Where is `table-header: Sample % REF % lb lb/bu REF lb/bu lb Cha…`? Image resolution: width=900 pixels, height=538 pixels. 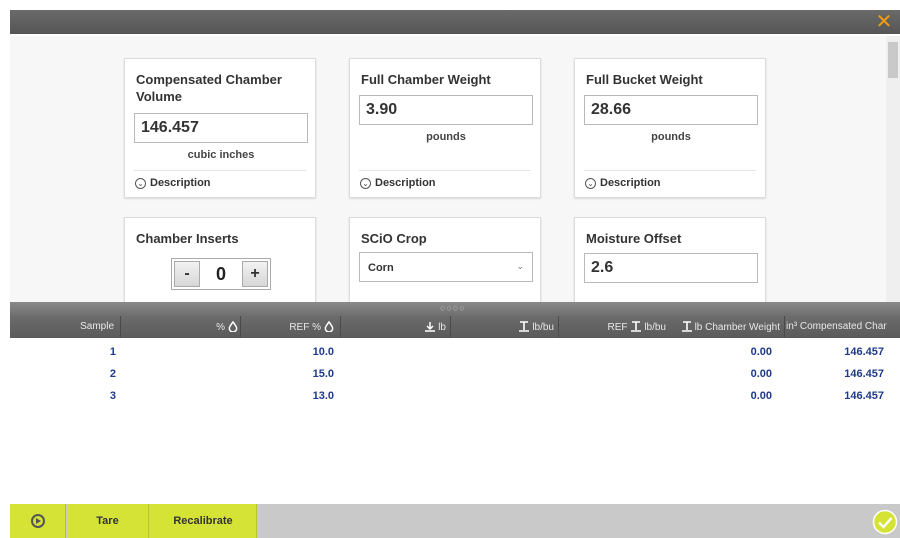
table-header: Sample % REF % lb lb/bu REF lb/bu lb Cha… is located at coordinates (455, 327).